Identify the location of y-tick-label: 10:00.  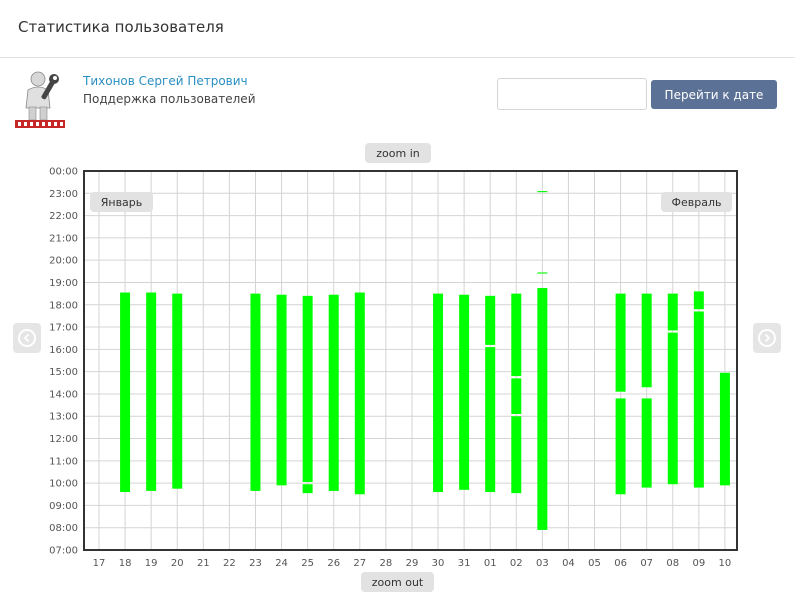
(63, 484).